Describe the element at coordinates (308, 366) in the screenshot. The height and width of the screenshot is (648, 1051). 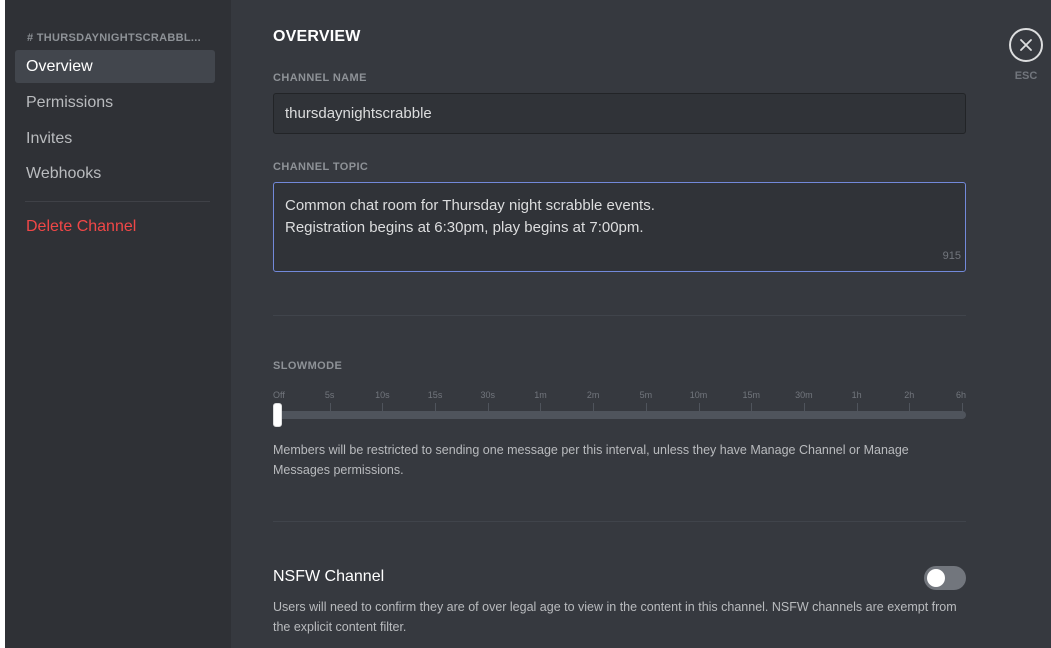
I see `slowmode-label: SLOWMODE` at that location.